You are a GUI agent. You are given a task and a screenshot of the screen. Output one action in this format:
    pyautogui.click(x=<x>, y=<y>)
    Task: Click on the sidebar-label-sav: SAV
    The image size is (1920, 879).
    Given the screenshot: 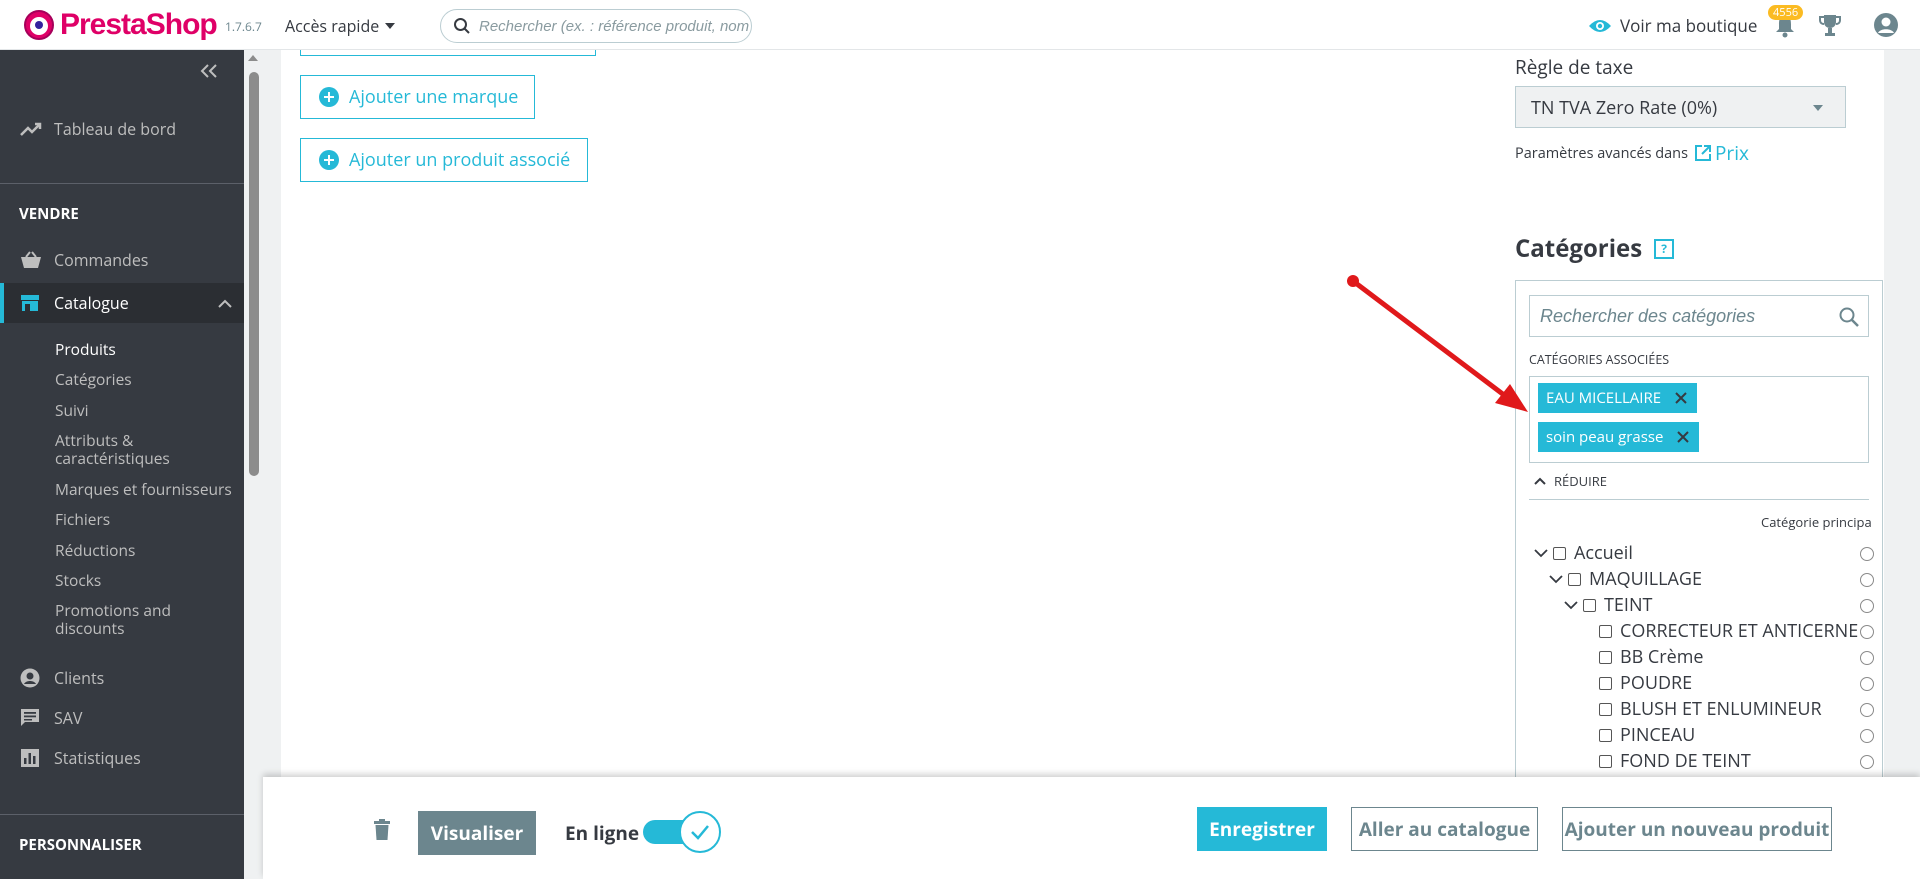 What is the action you would take?
    pyautogui.click(x=68, y=718)
    